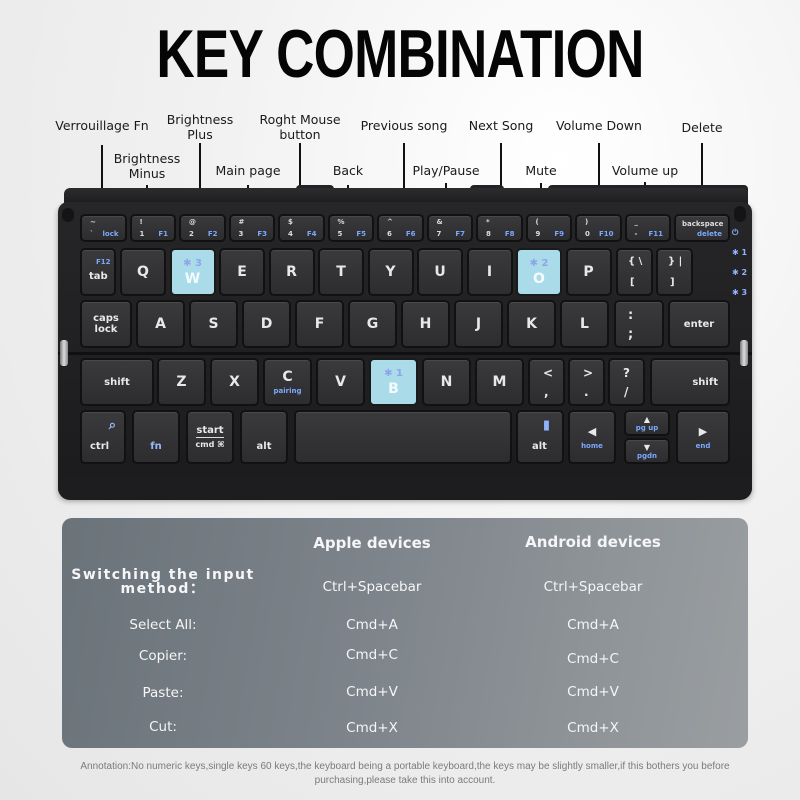 This screenshot has width=800, height=800. I want to click on row-label: Copier:, so click(163, 656).